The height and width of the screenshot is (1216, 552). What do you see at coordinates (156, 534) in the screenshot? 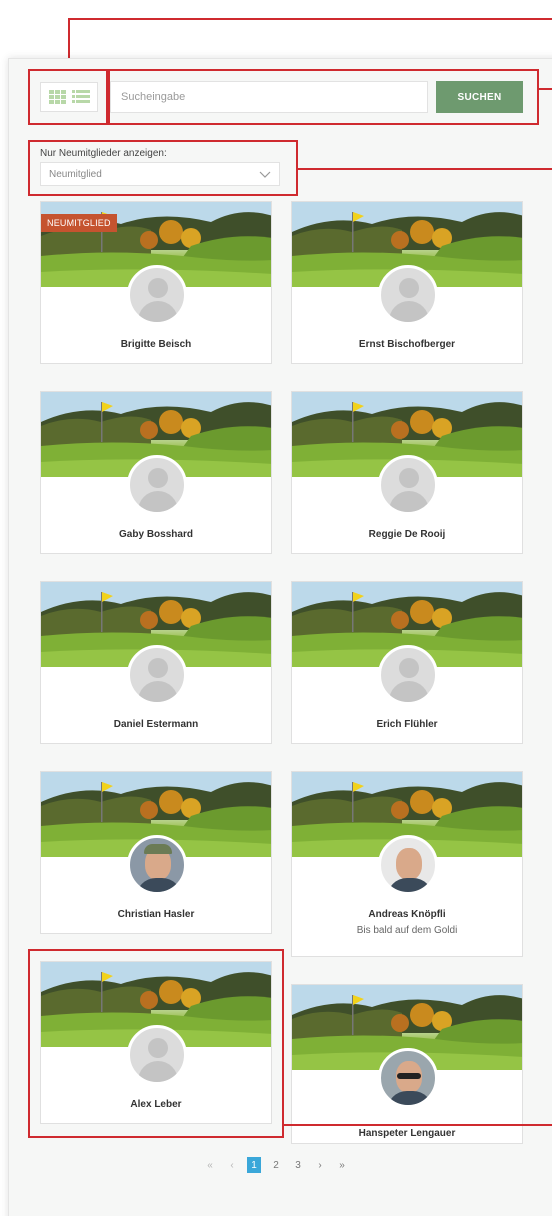
I see `member-name: Gaby Bosshard` at bounding box center [156, 534].